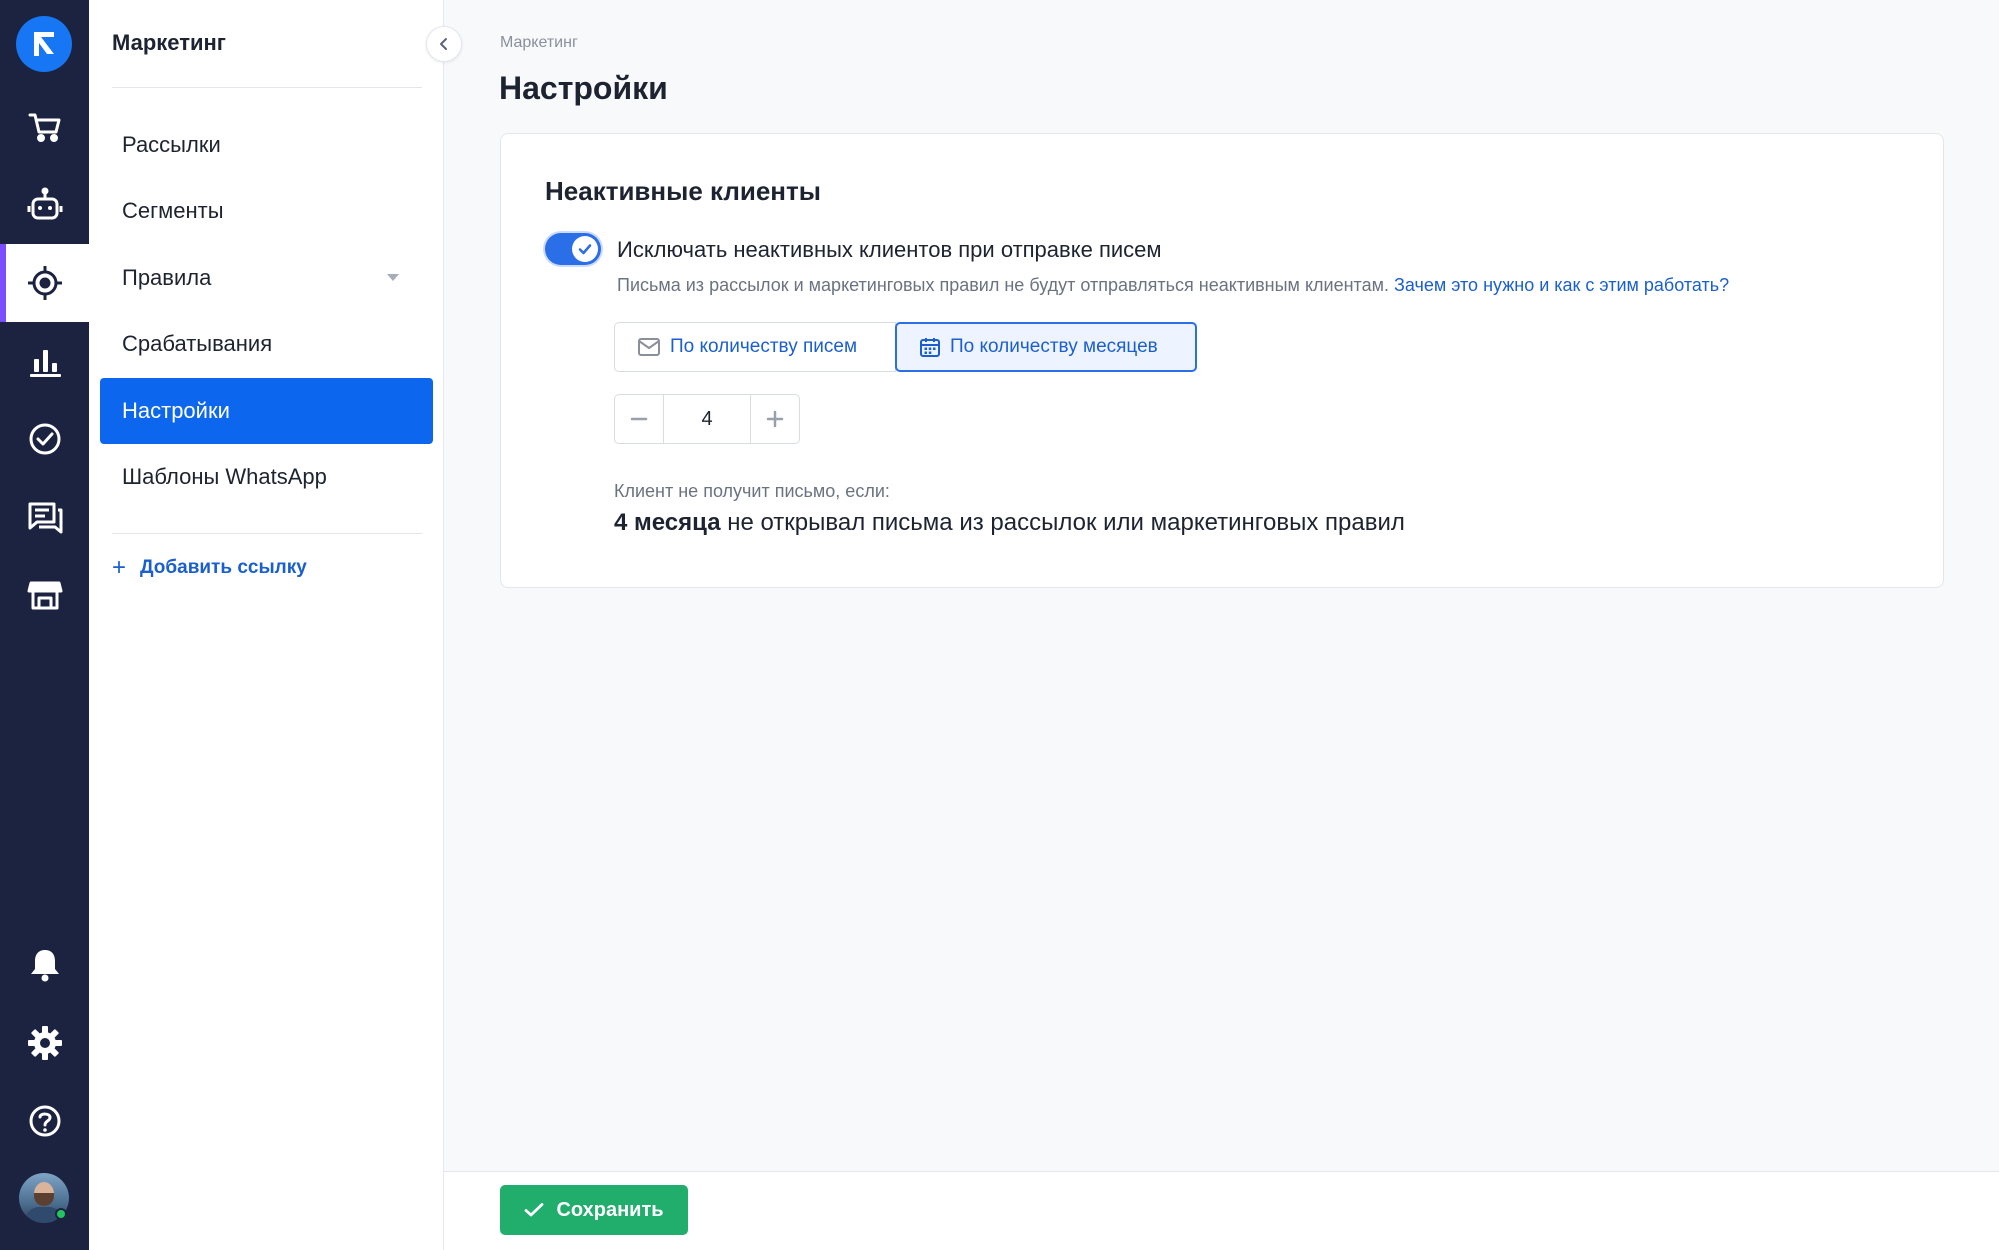 The image size is (1999, 1250). I want to click on robot-icon, so click(44, 203).